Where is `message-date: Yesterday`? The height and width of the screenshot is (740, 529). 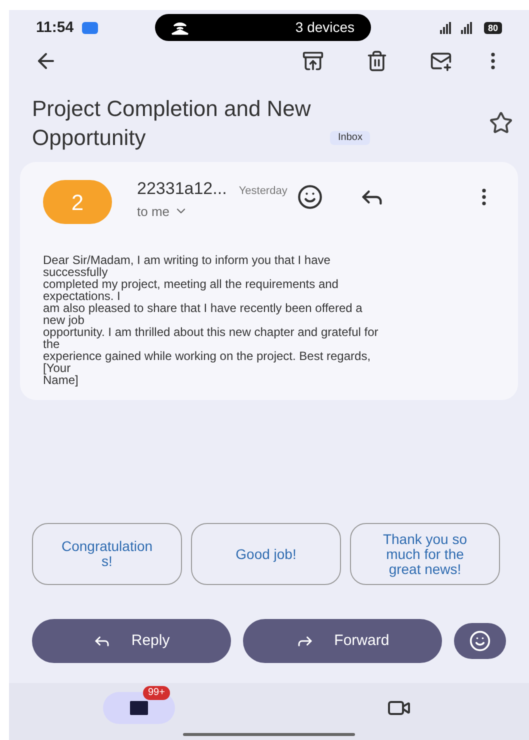
message-date: Yesterday is located at coordinates (263, 191).